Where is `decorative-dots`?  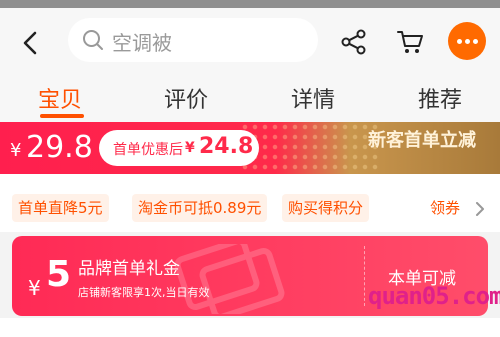
decorative-dots is located at coordinates (310, 148).